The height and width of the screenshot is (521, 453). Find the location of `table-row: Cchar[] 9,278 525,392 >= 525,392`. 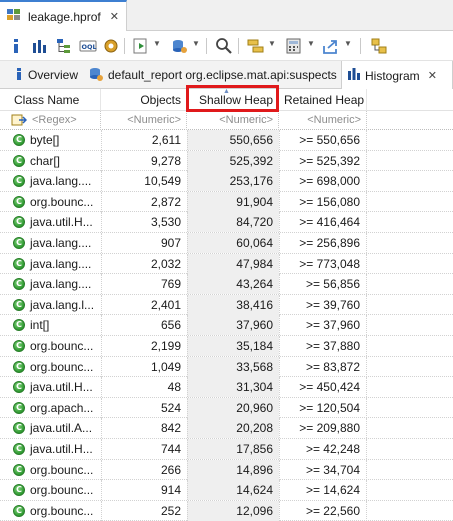

table-row: Cchar[] 9,278 525,392 >= 525,392 is located at coordinates (226, 161).